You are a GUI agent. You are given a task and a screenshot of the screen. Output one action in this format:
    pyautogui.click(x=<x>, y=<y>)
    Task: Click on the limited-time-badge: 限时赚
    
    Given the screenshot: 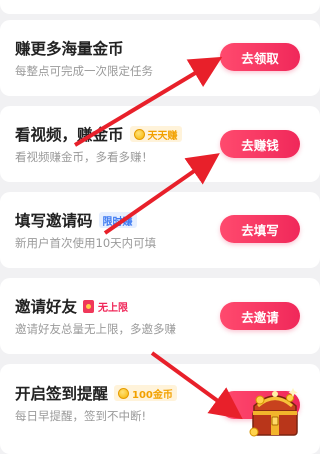 What is the action you would take?
    pyautogui.click(x=117, y=220)
    